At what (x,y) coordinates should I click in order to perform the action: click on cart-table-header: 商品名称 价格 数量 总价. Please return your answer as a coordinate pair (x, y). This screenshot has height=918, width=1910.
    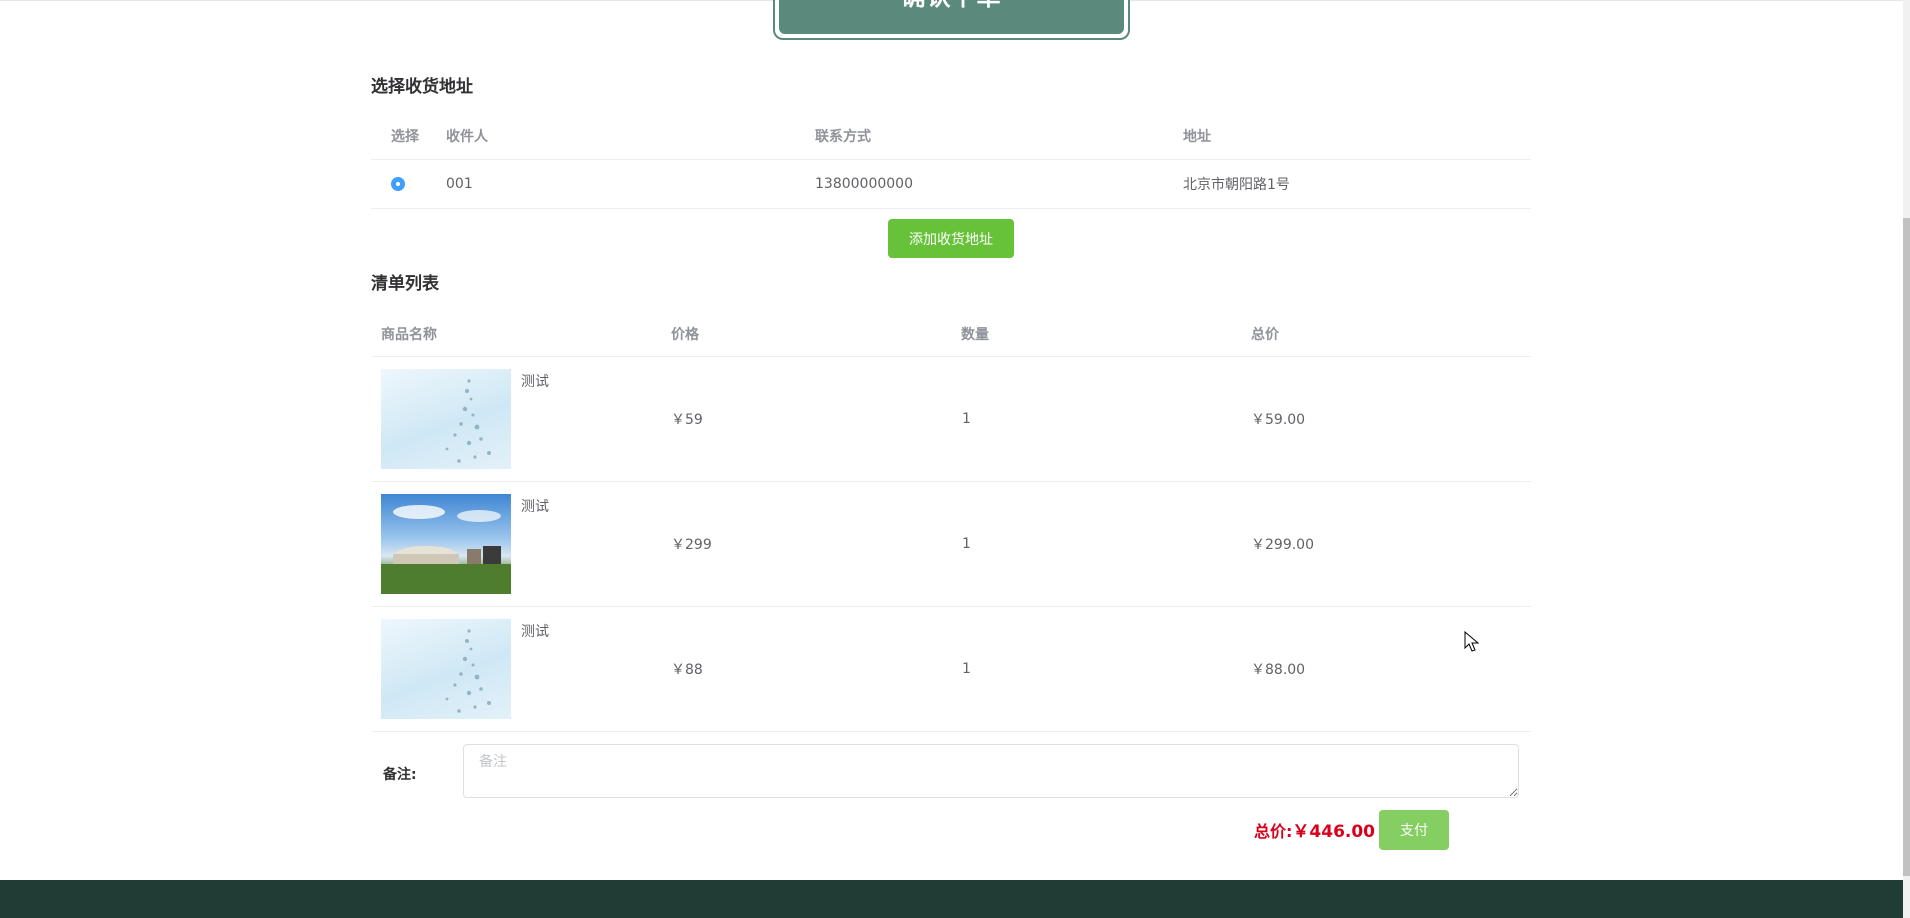
    Looking at the image, I should click on (951, 334).